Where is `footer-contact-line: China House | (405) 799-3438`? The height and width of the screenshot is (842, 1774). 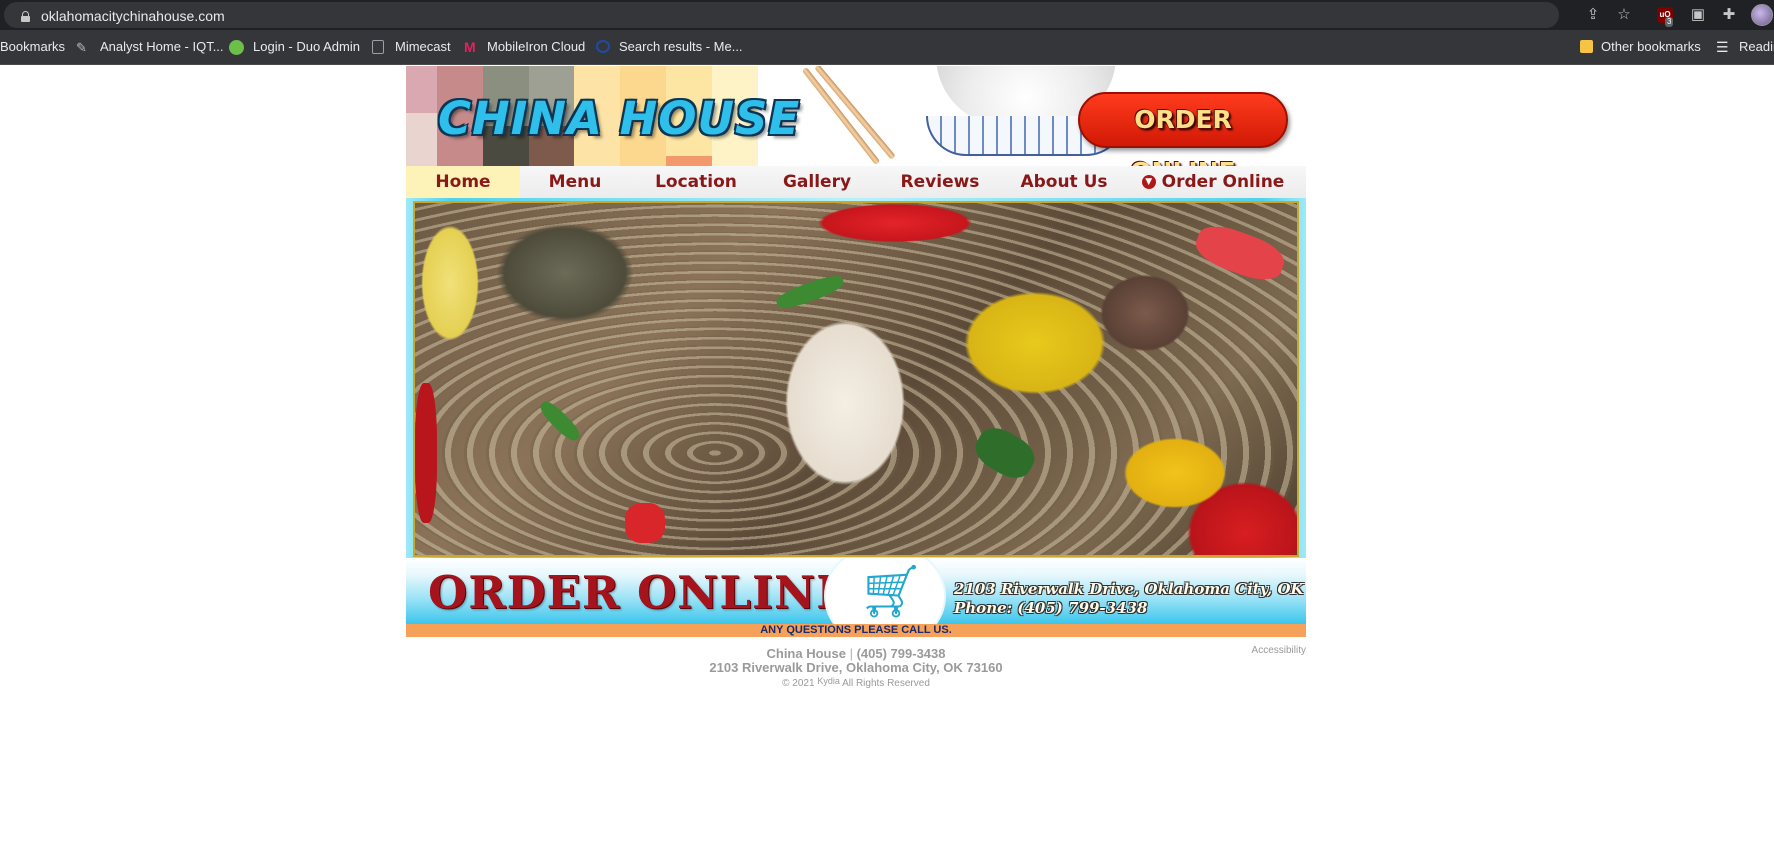
footer-contact-line: China House | (405) 799-3438 is located at coordinates (856, 653).